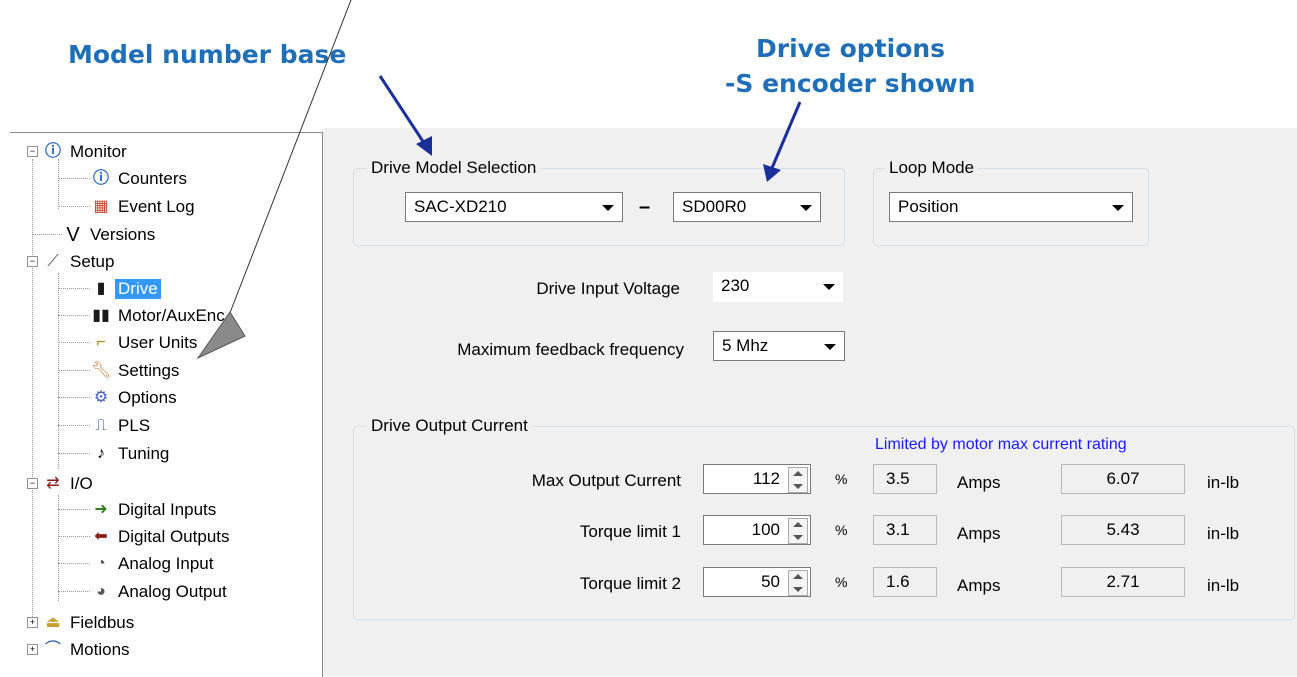 This screenshot has width=1297, height=677. I want to click on drive-options-arrow, so click(786, 135).